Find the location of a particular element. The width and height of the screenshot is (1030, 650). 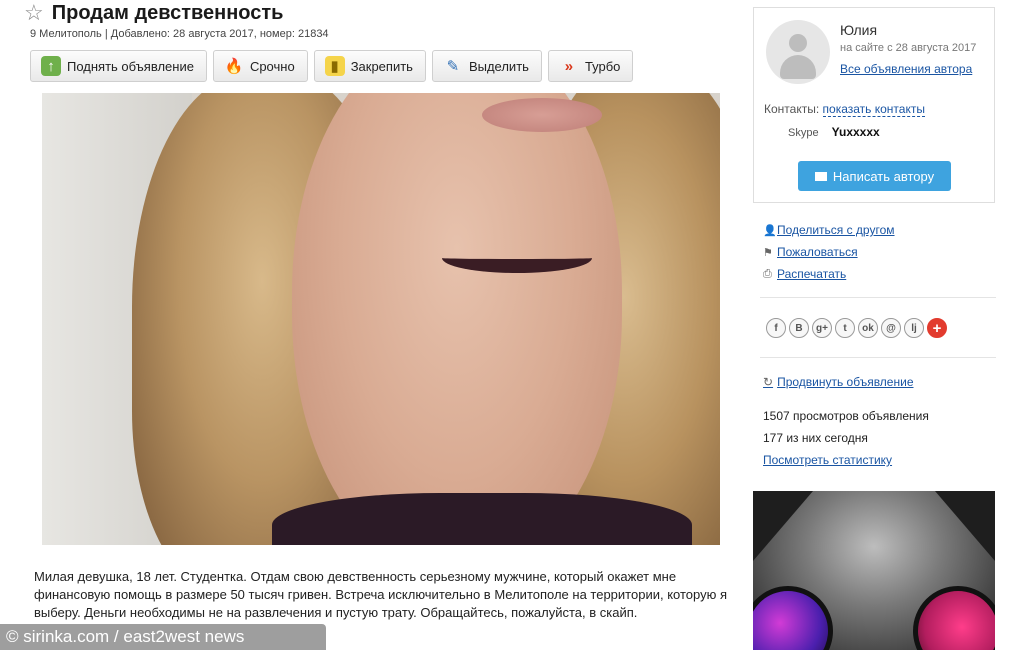

turbo-icon: » is located at coordinates (569, 66).